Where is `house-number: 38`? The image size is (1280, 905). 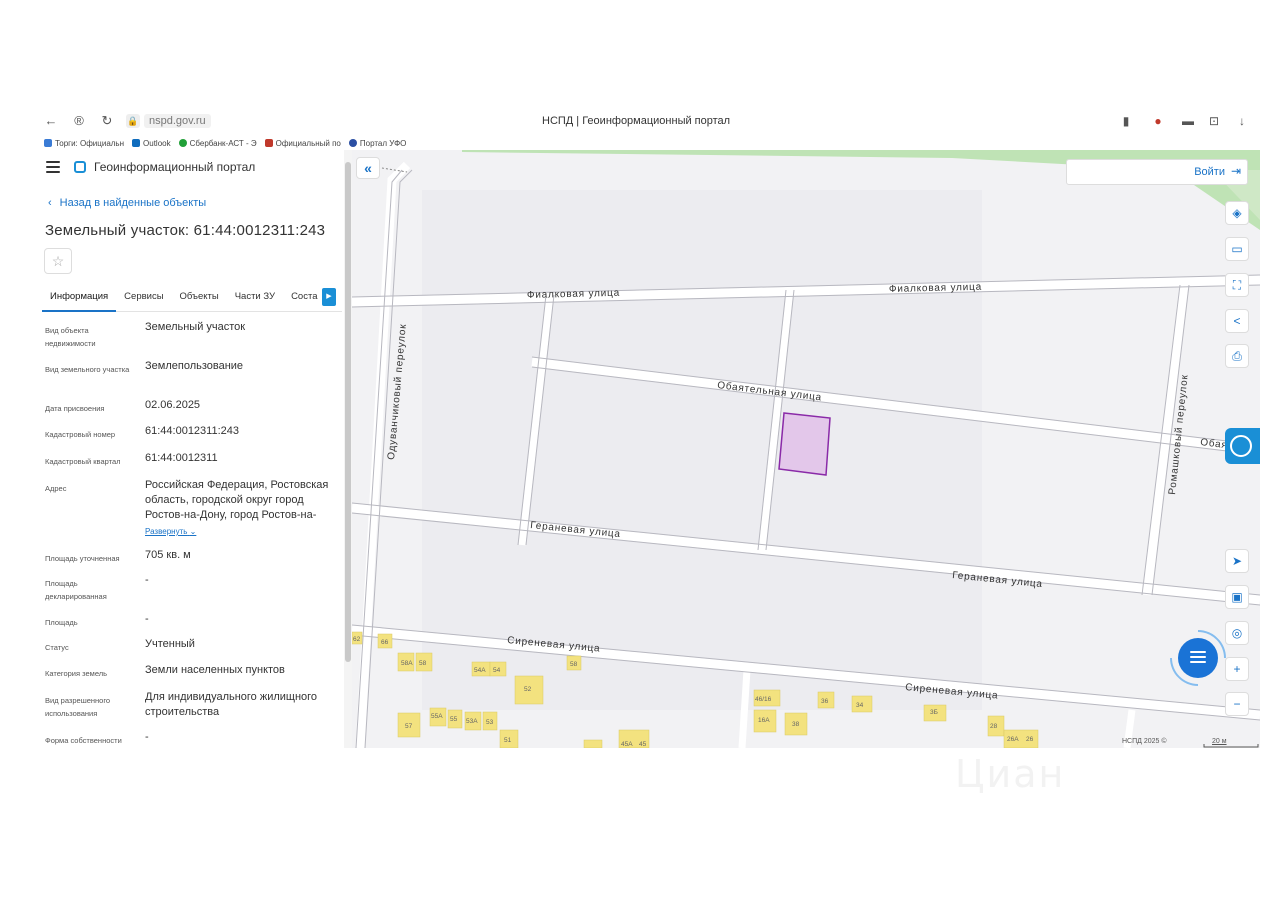
house-number: 38 is located at coordinates (796, 724).